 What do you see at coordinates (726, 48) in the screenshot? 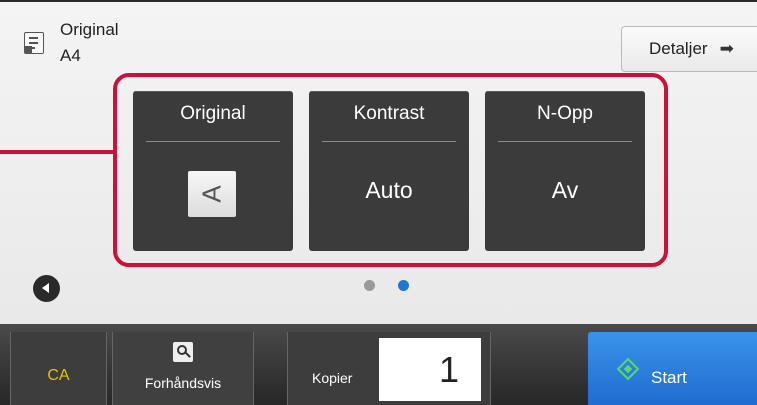
I see `arrow-right-icon: ➡` at bounding box center [726, 48].